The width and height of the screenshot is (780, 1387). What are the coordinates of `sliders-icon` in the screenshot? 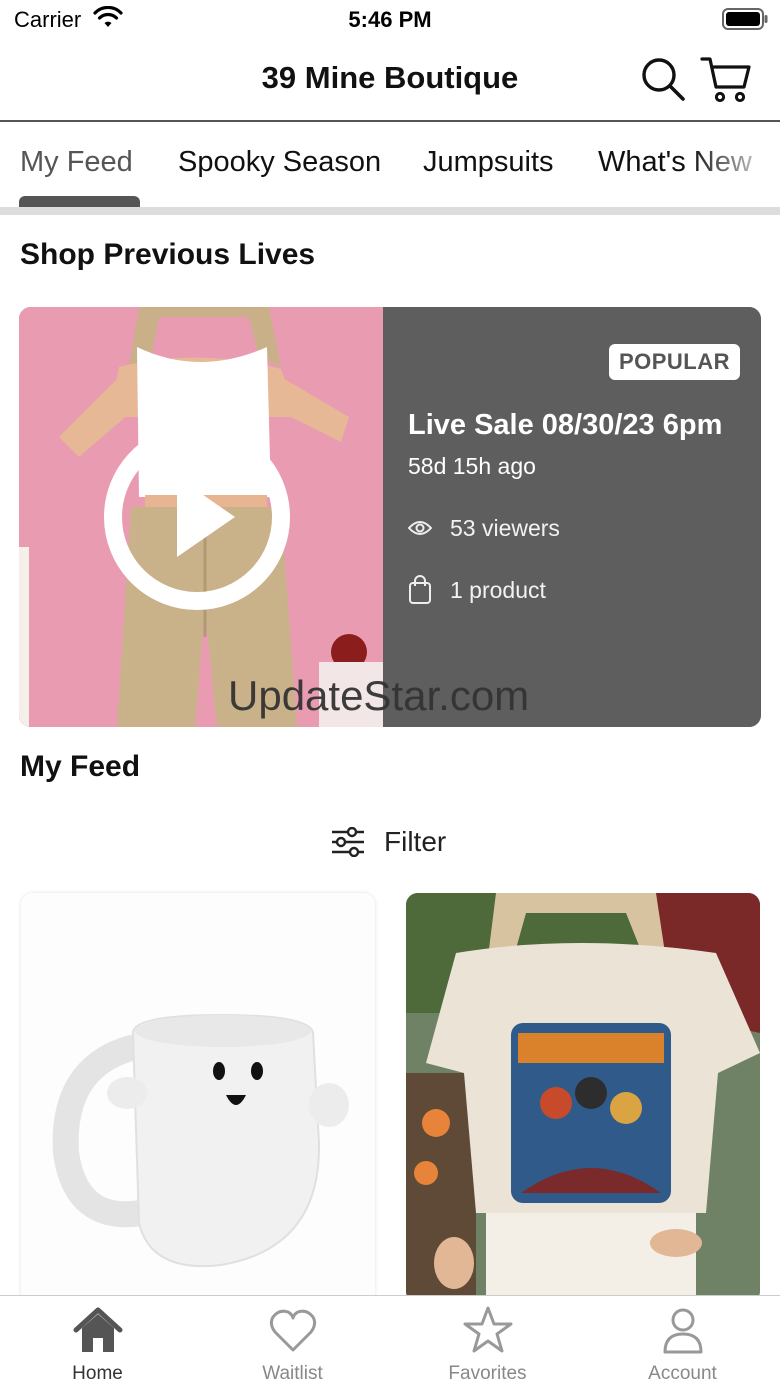 It's located at (348, 842).